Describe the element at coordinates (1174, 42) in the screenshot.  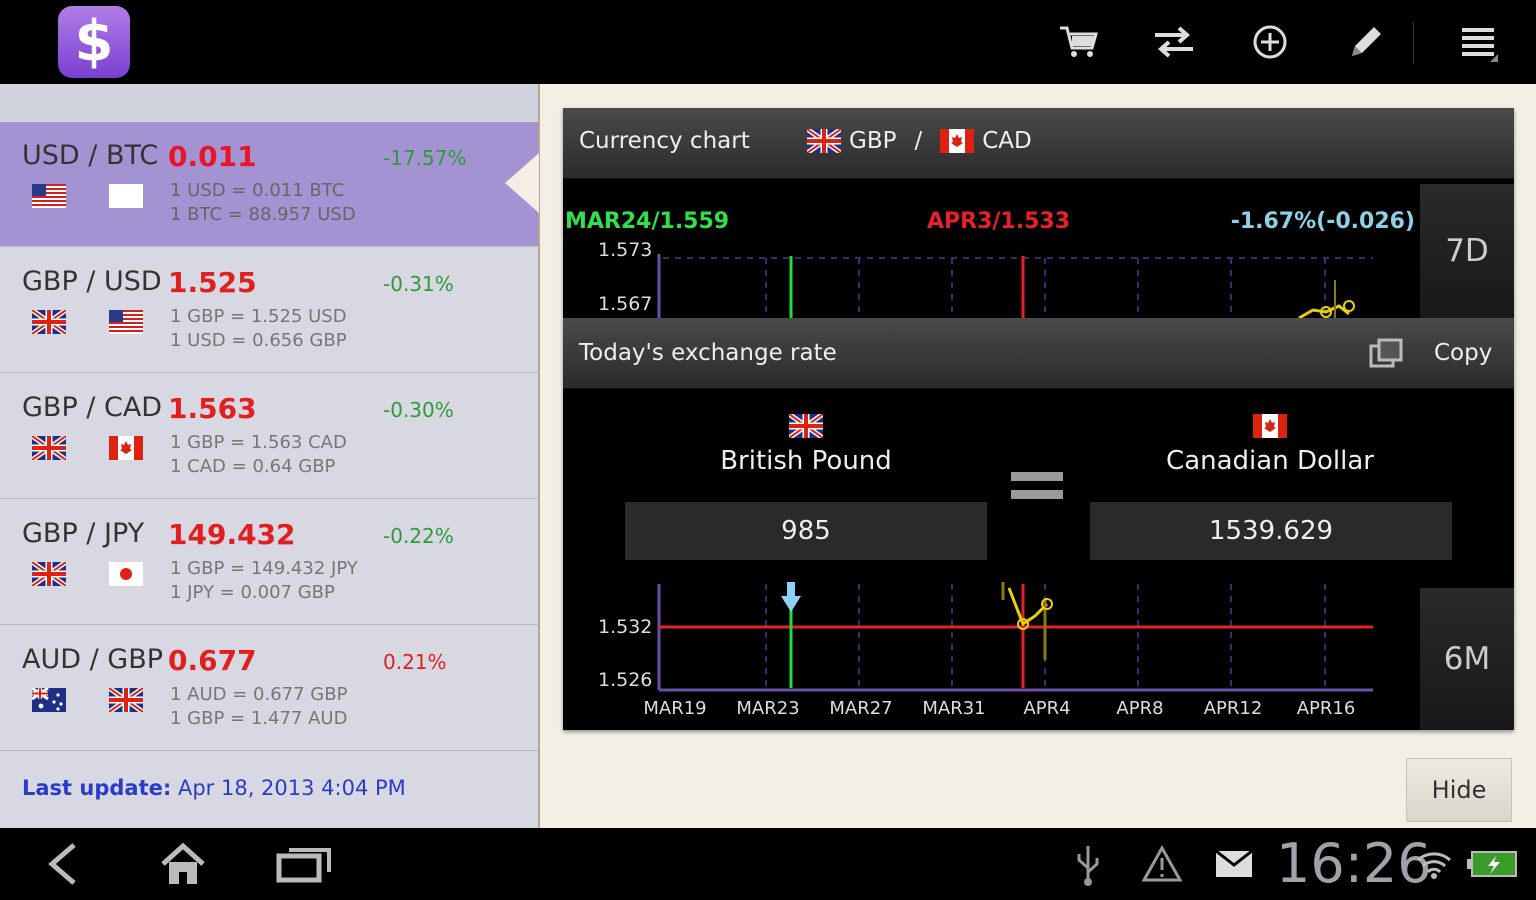
I see `swap-icon` at that location.